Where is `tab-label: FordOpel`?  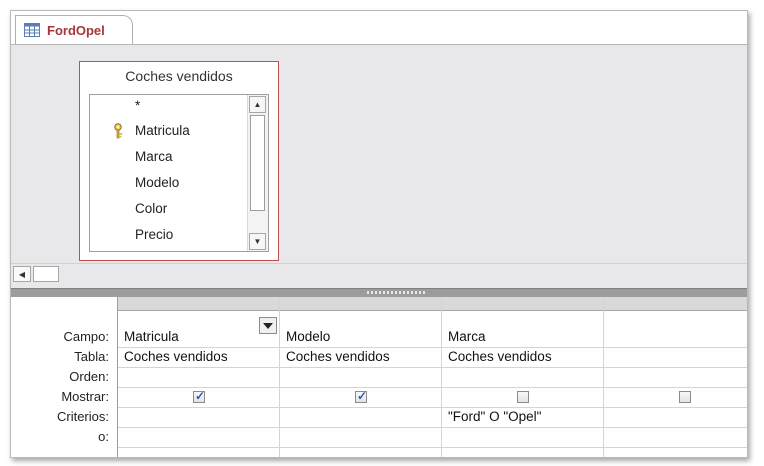 tab-label: FordOpel is located at coordinates (76, 30).